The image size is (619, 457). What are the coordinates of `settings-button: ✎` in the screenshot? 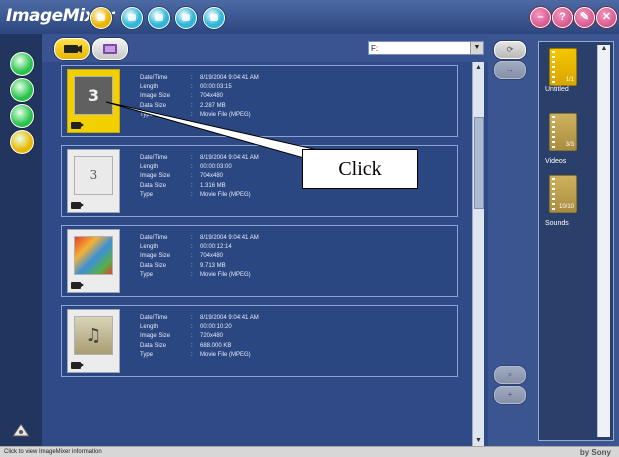 It's located at (584, 17).